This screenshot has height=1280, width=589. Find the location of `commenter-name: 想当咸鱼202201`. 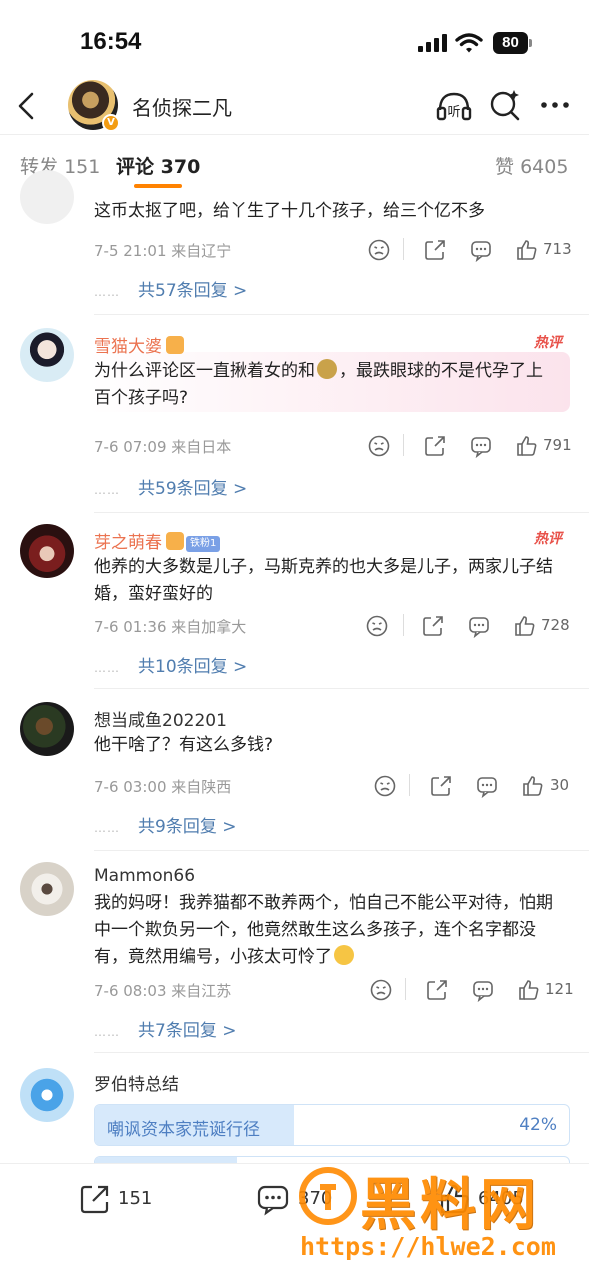

commenter-name: 想当咸鱼202201 is located at coordinates (160, 718).